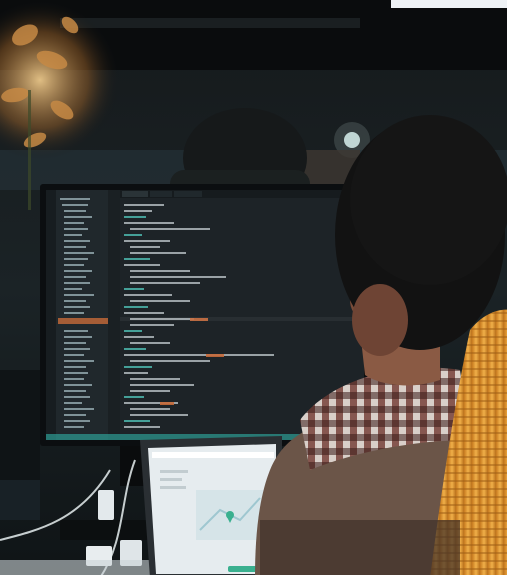 This screenshot has width=511, height=578. I want to click on power-adapter, so click(106, 505).